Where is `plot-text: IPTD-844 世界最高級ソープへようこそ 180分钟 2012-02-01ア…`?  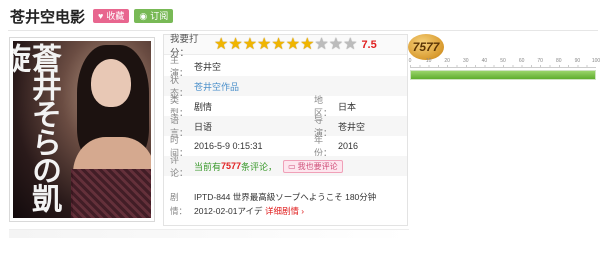 plot-text: IPTD-844 世界最高級ソープへようこそ 180分钟 2012-02-01ア… is located at coordinates (296, 207).